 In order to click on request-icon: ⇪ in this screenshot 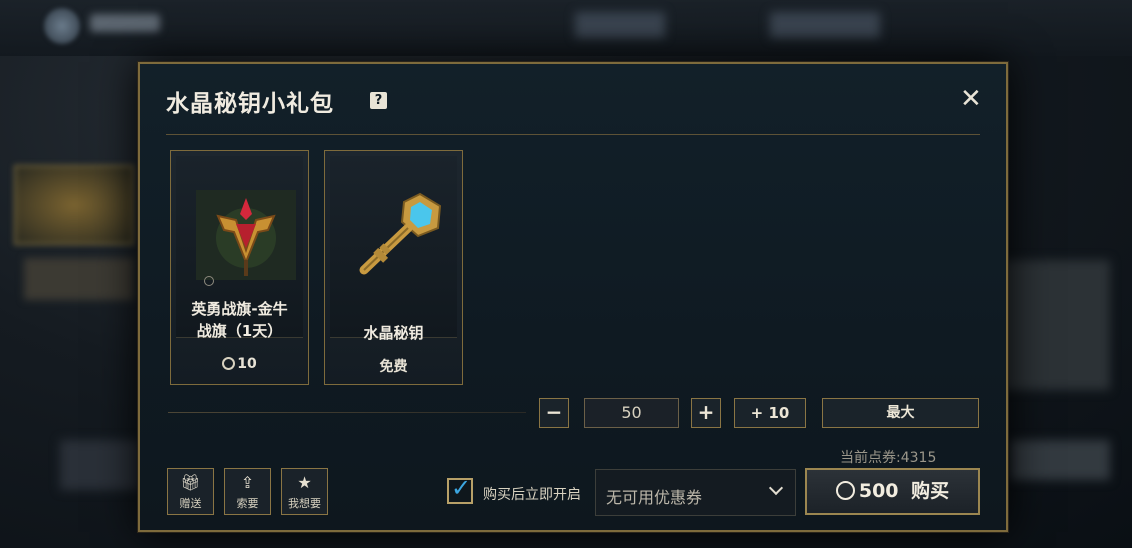, I will do `click(247, 482)`.